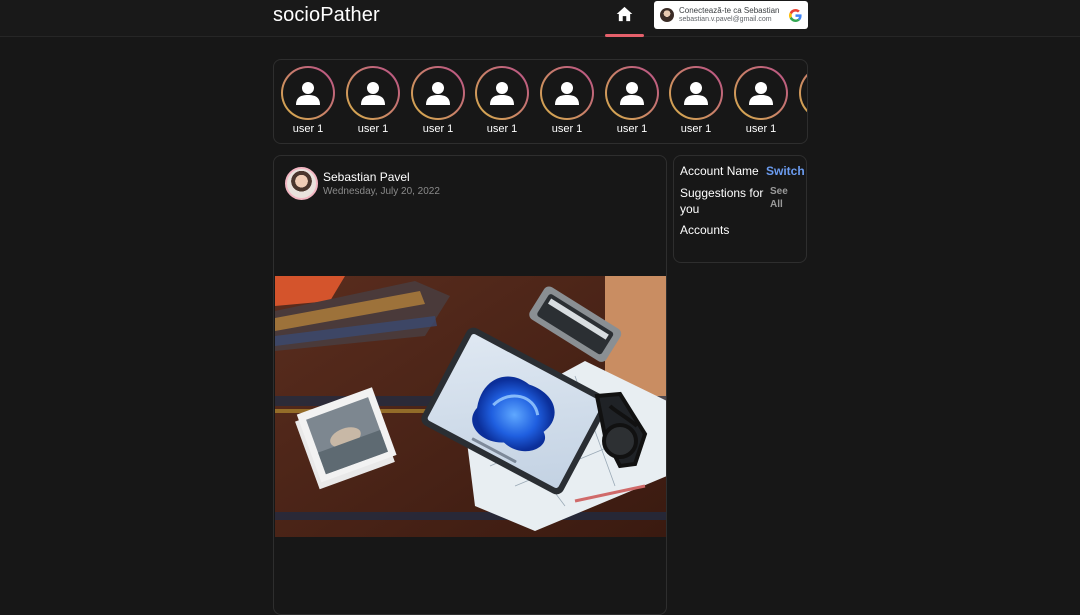 This screenshot has width=1080, height=615. What do you see at coordinates (725, 19) in the screenshot?
I see `google-account-email: sebastian.v.pavel@gmail.com` at bounding box center [725, 19].